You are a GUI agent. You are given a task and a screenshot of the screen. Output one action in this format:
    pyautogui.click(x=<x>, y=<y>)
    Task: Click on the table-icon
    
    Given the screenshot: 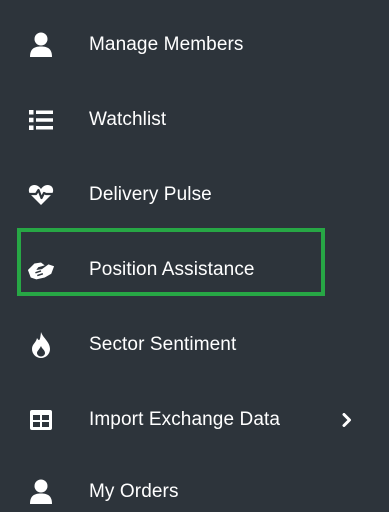 What is the action you would take?
    pyautogui.click(x=41, y=420)
    